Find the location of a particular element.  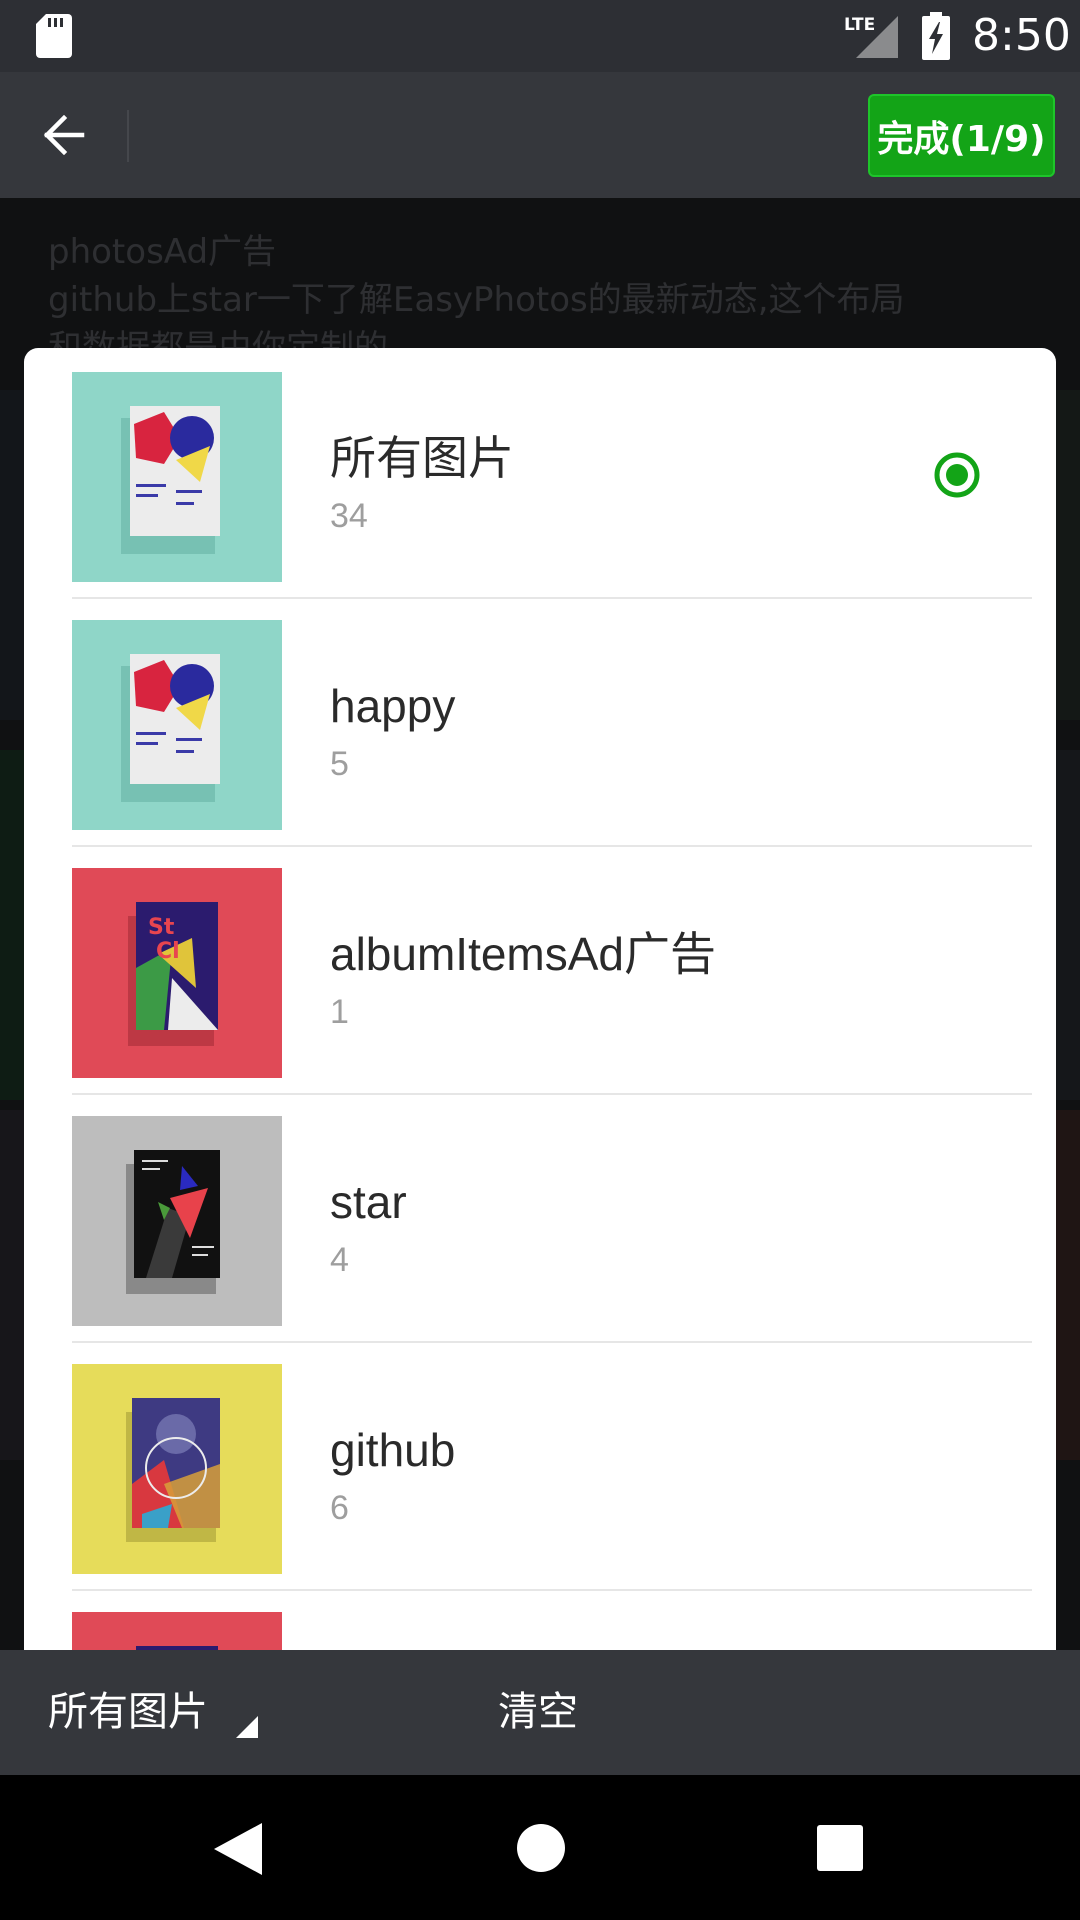

toolbar-divider is located at coordinates (128, 136).